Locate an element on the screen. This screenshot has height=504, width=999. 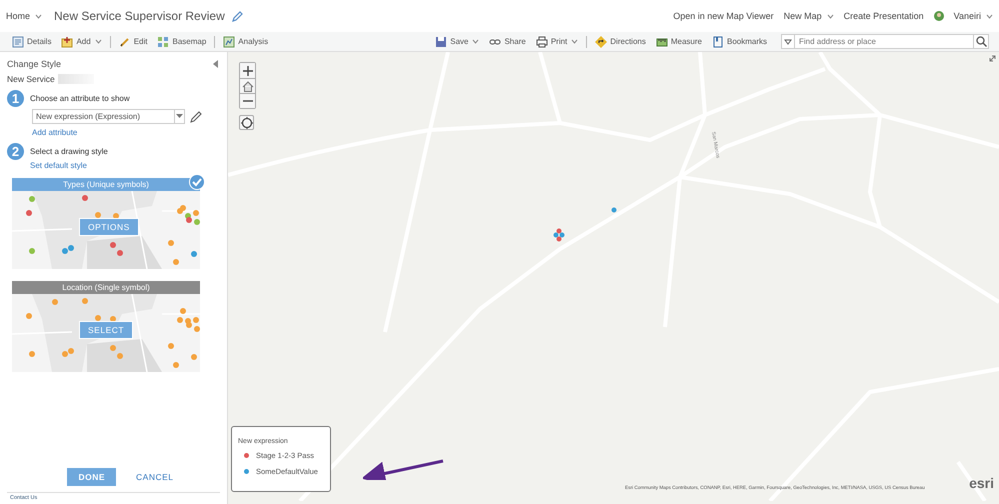
blurred-block is located at coordinates (76, 79).